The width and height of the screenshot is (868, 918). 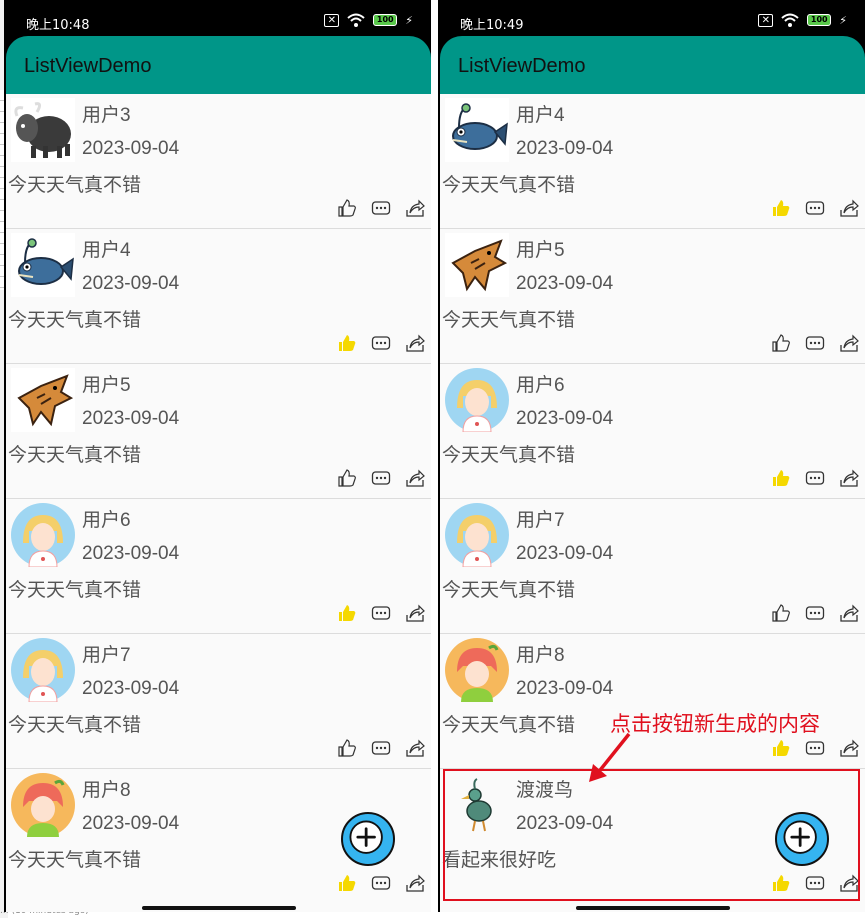 I want to click on yak-avatar, so click(x=43, y=130).